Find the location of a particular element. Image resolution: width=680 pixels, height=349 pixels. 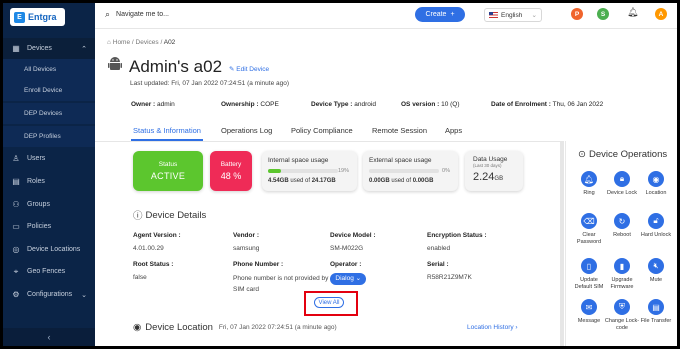

phone-number-text-2: SIM card is located at coordinates (246, 289).